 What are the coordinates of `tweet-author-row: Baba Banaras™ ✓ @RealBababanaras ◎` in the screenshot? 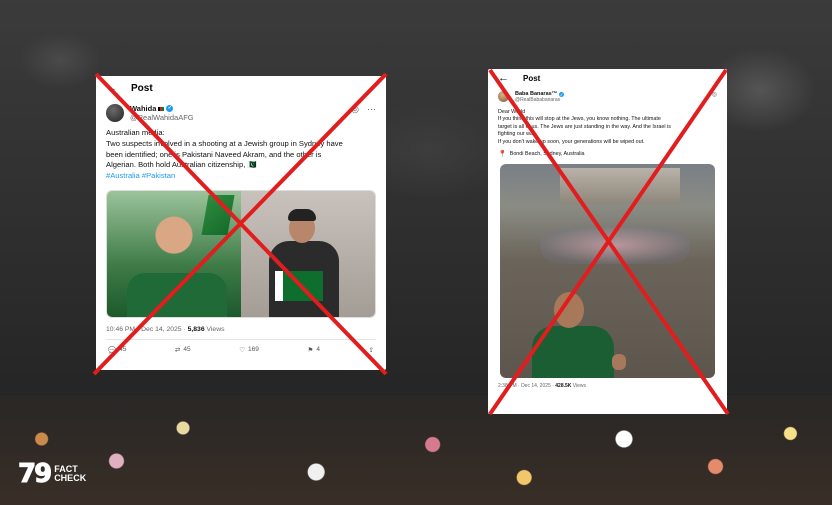 It's located at (607, 97).